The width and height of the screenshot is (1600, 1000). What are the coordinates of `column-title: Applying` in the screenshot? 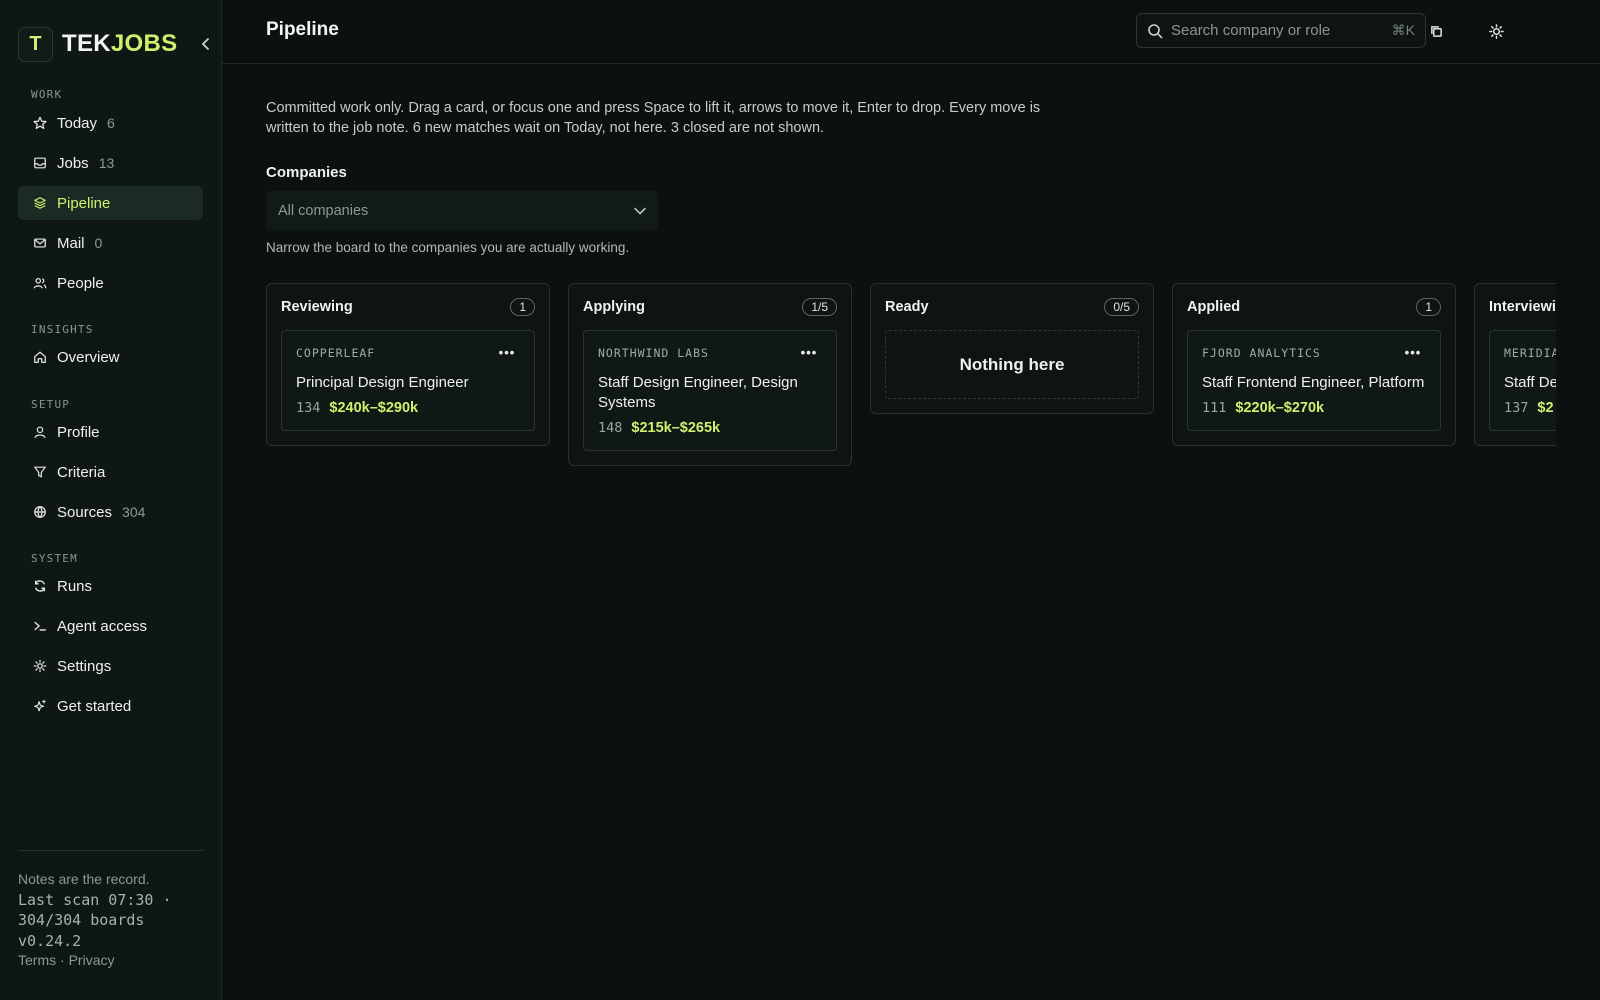 It's located at (614, 307).